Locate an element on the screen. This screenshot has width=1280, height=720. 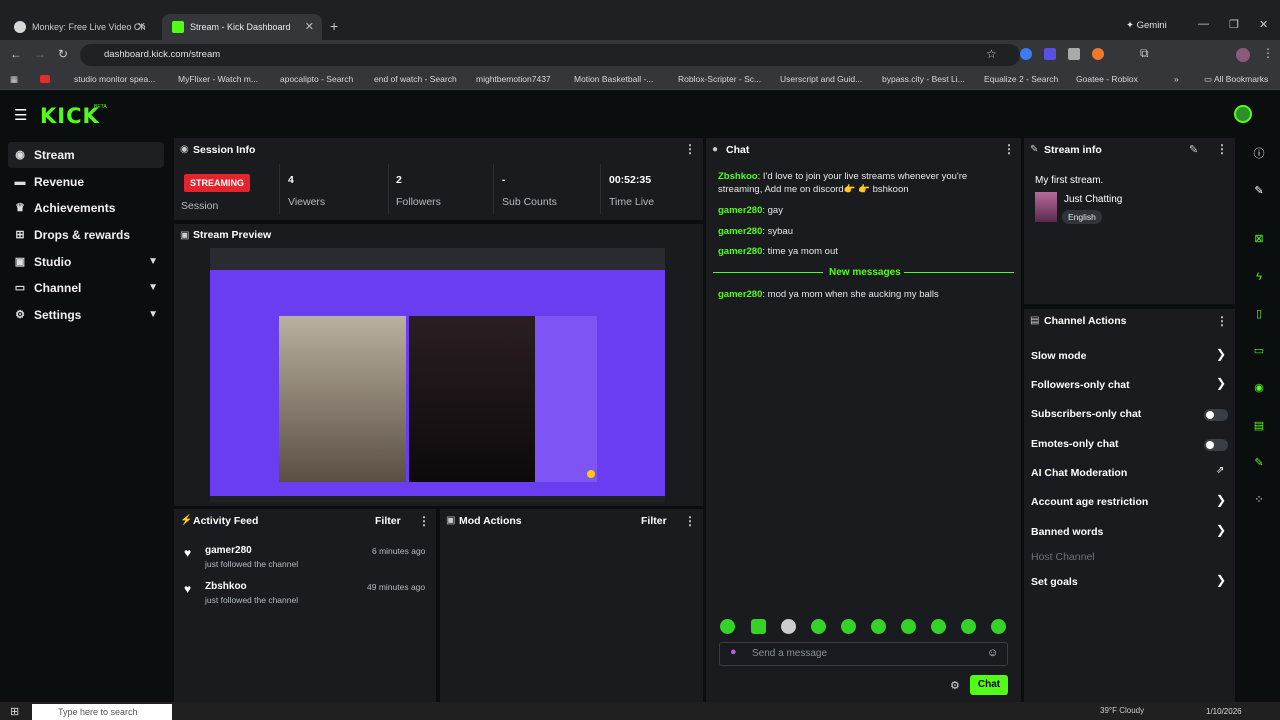
close-window-icon: ✕ is located at coordinates (1263, 24).